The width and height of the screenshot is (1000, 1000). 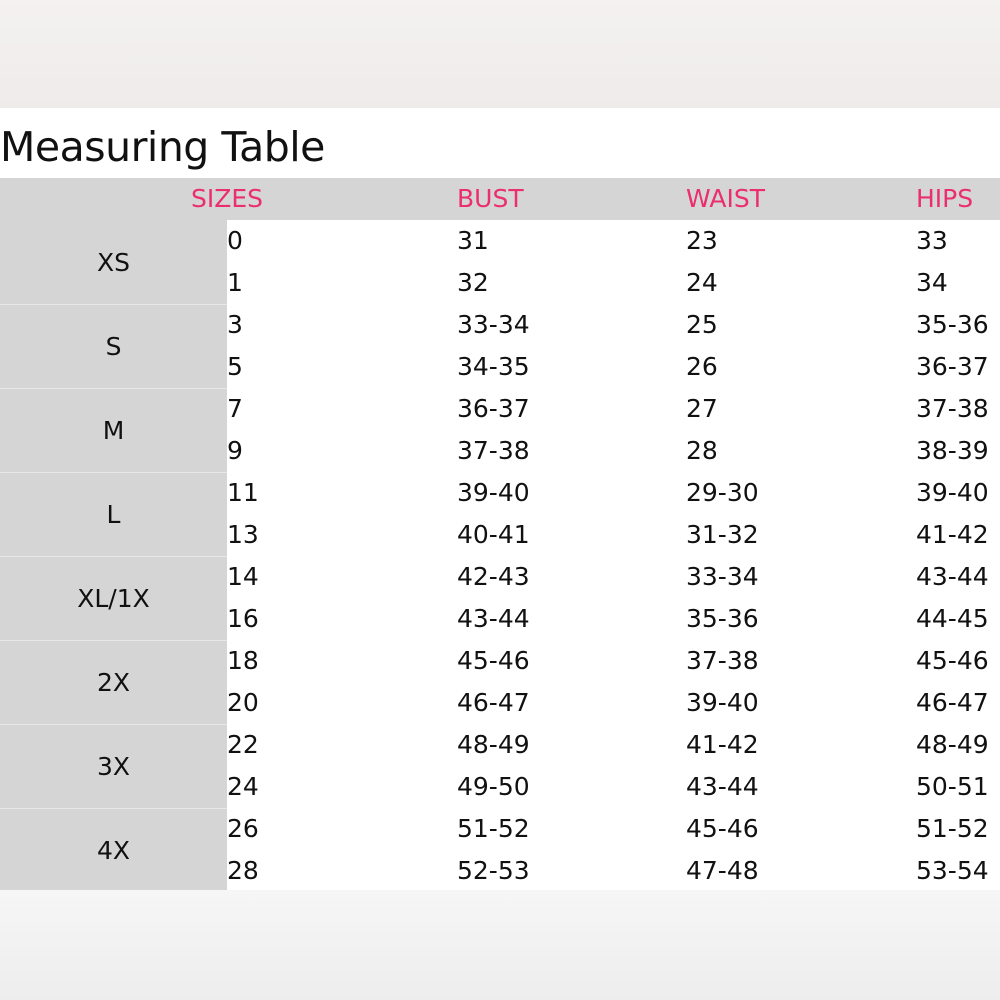 What do you see at coordinates (722, 786) in the screenshot?
I see `waist-cell: 43-44` at bounding box center [722, 786].